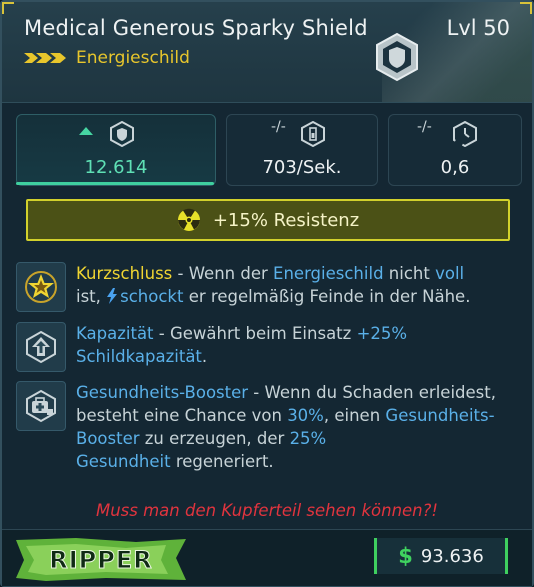 The image size is (534, 587). I want to click on item-footer: RIPPER $ 93.636, so click(267, 557).